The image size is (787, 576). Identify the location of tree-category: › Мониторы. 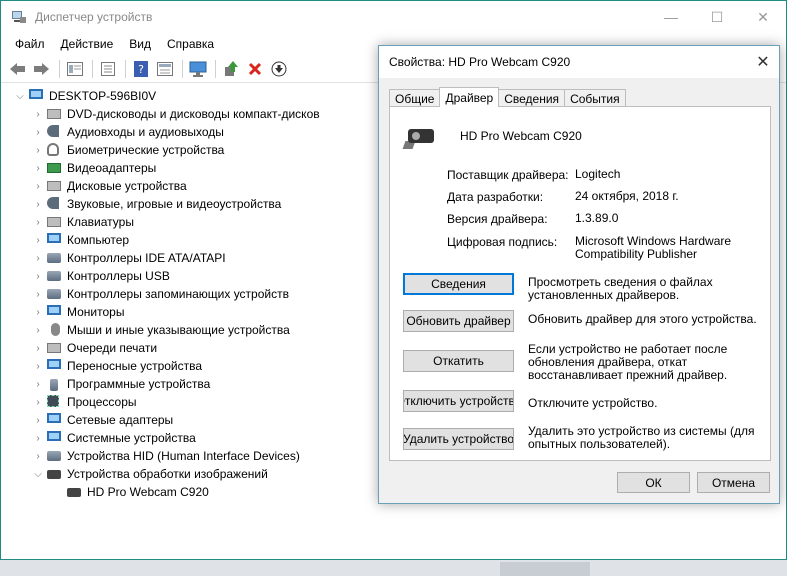
(191, 312).